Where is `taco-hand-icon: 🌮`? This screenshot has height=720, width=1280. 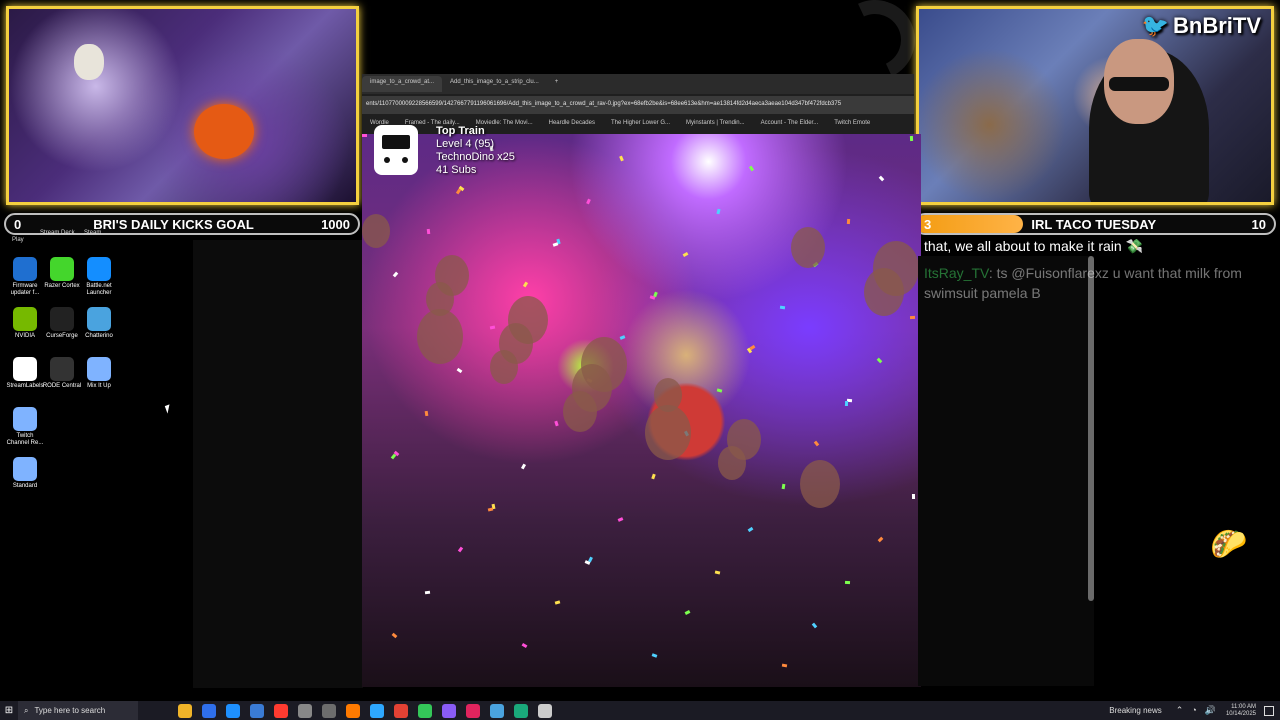 taco-hand-icon: 🌮 is located at coordinates (1229, 544).